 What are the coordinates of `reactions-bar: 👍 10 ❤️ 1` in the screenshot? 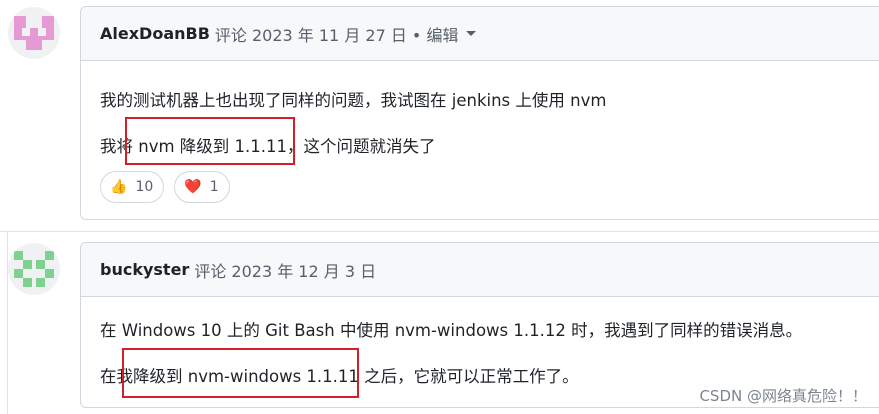 It's located at (165, 187).